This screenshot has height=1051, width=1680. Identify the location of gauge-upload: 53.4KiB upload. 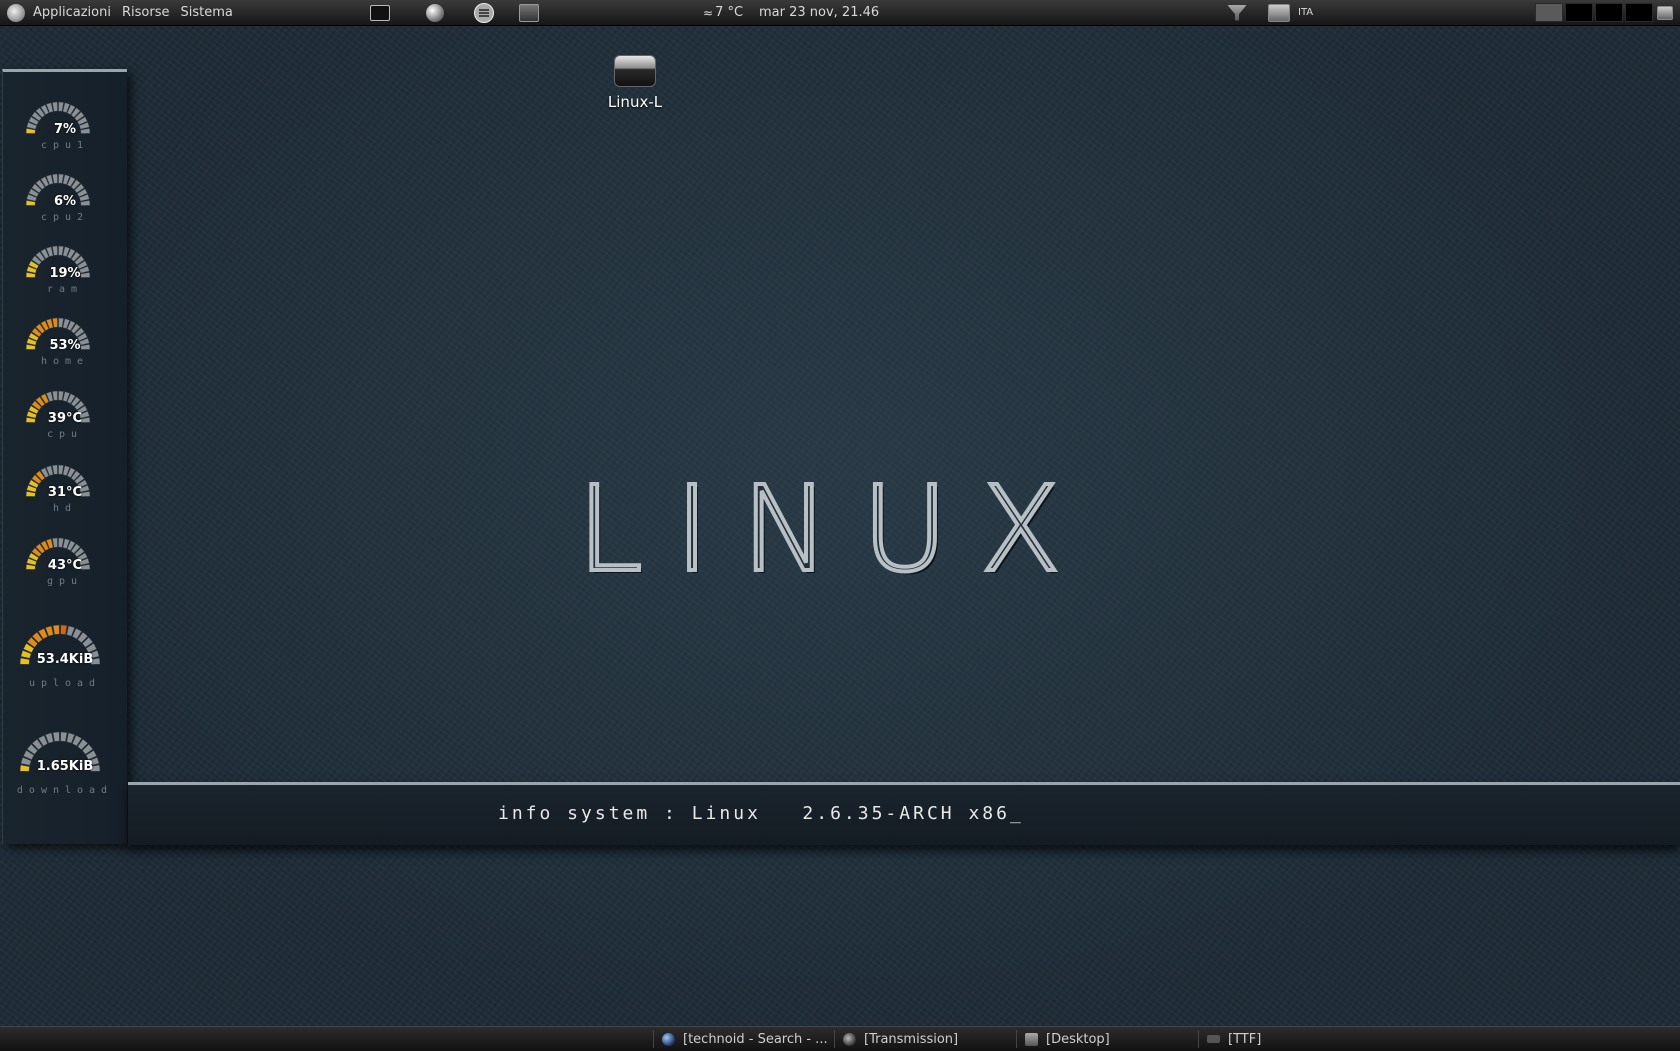
(65, 662).